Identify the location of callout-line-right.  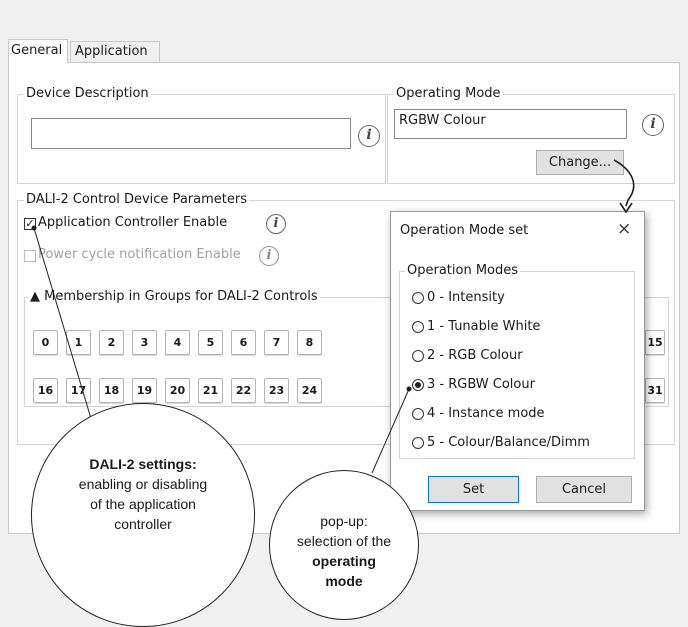
(390, 431).